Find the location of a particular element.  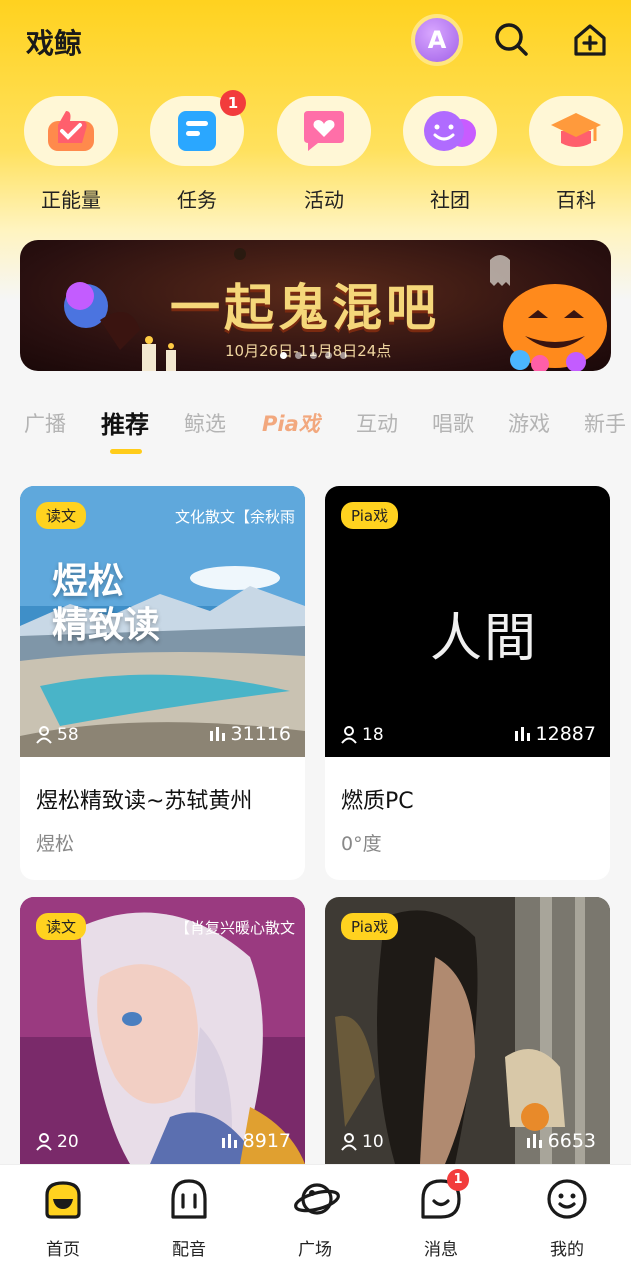

avatar: A is located at coordinates (437, 40).